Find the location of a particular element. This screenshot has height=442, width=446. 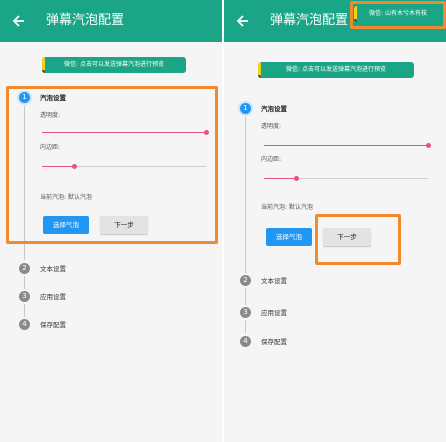

toast-dot is located at coordinates (355, 20).